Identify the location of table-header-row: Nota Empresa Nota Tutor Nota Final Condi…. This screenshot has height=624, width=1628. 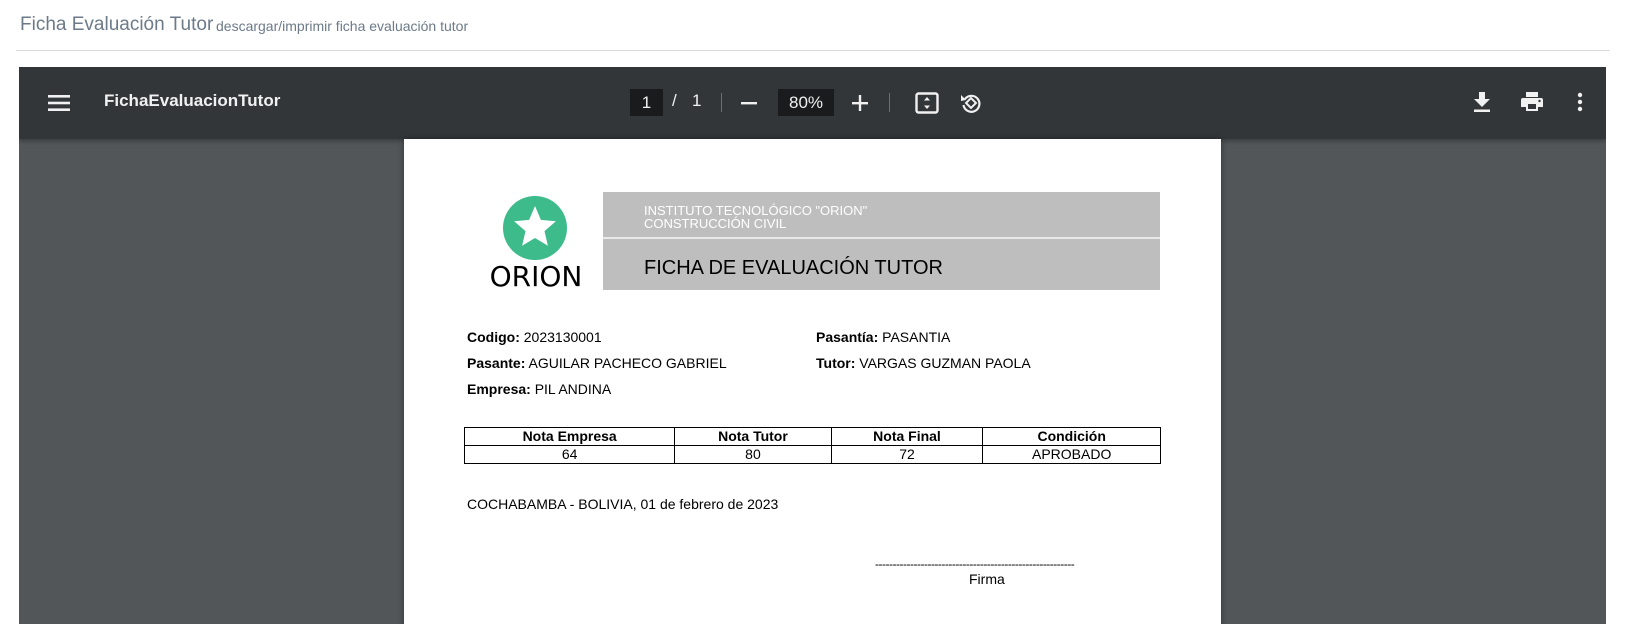
(812, 436).